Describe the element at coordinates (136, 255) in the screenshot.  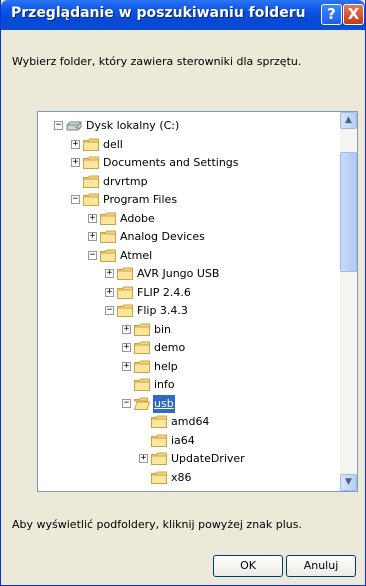
I see `tree-item-label: Atmel` at that location.